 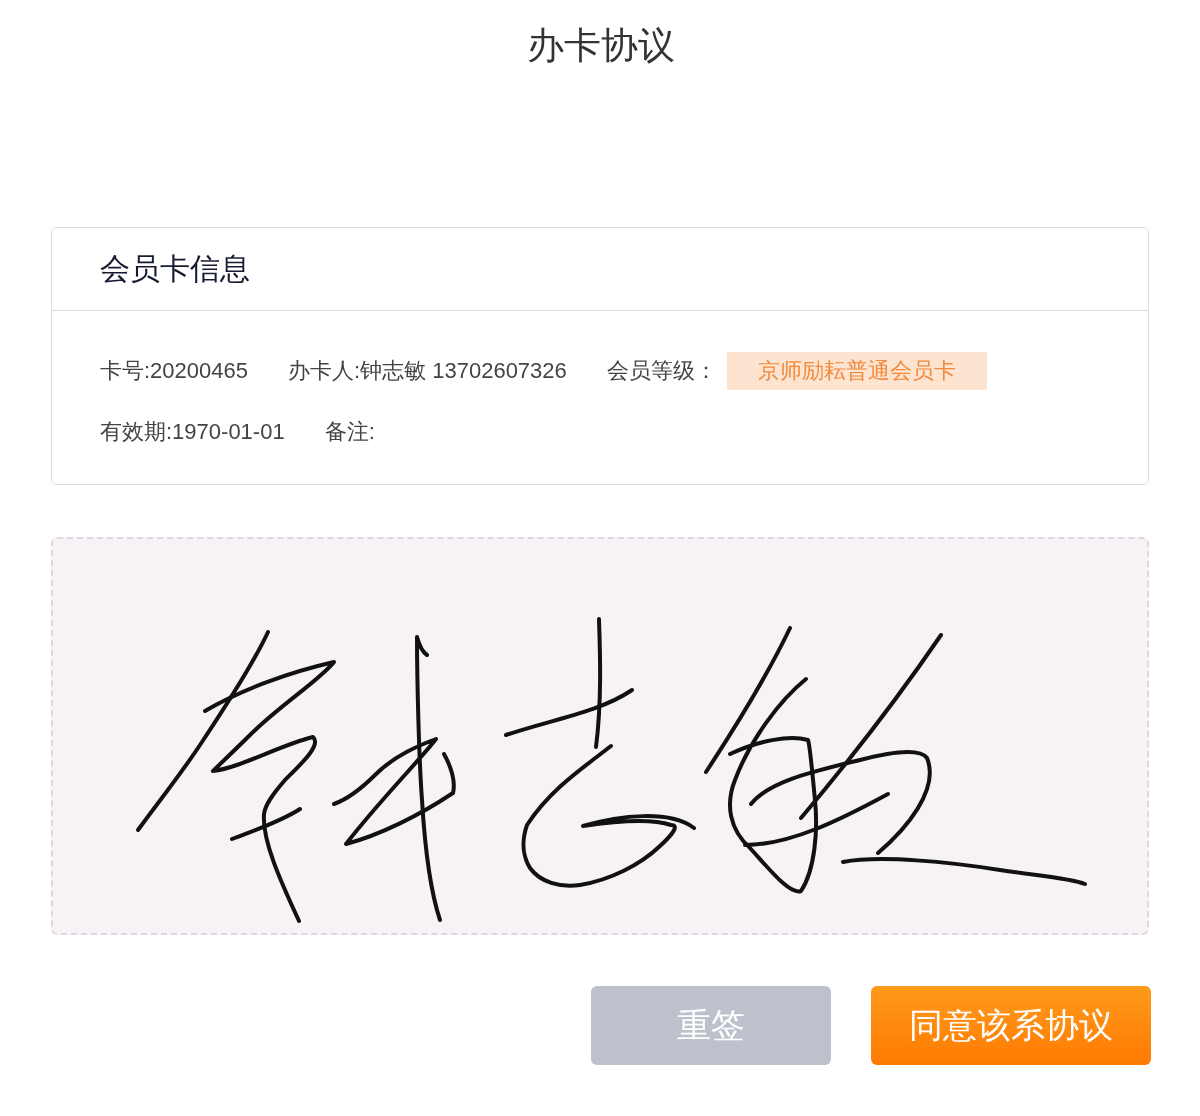 What do you see at coordinates (711, 1025) in the screenshot?
I see `re-sign-button: 重签` at bounding box center [711, 1025].